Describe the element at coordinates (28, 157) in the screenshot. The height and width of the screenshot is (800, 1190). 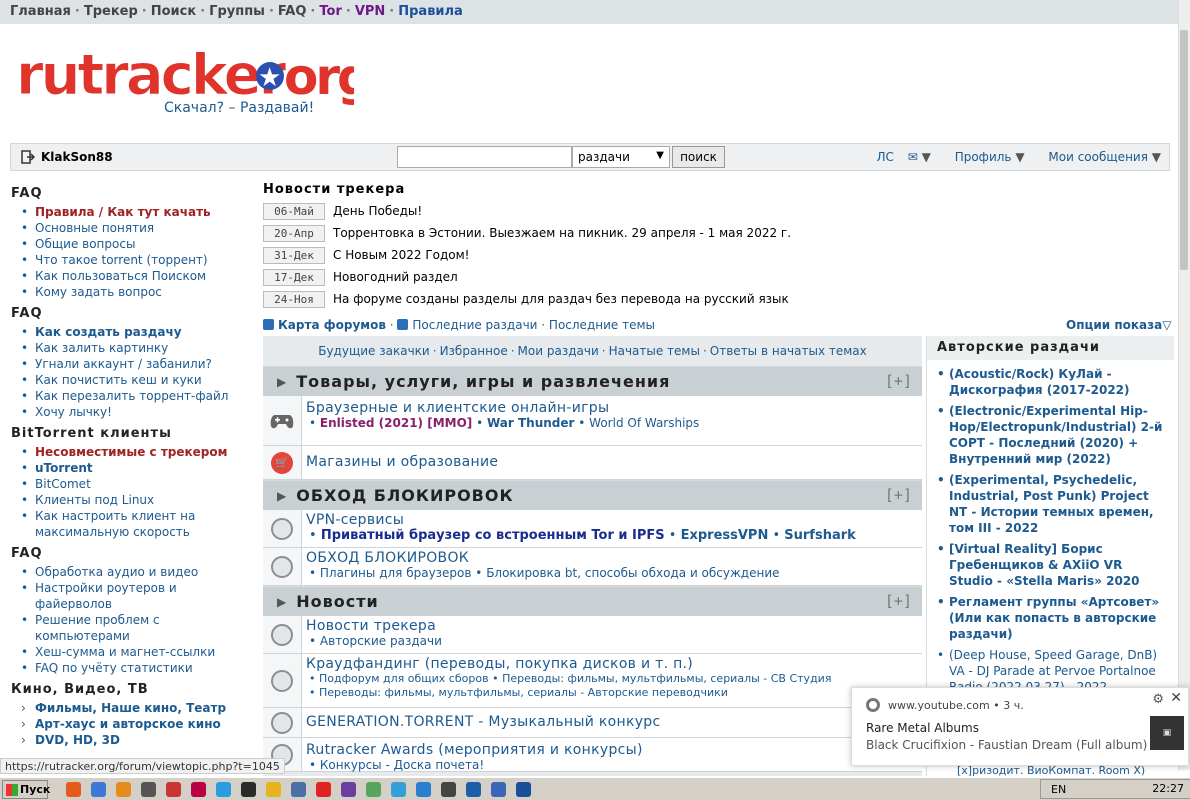
I see `logout-icon` at that location.